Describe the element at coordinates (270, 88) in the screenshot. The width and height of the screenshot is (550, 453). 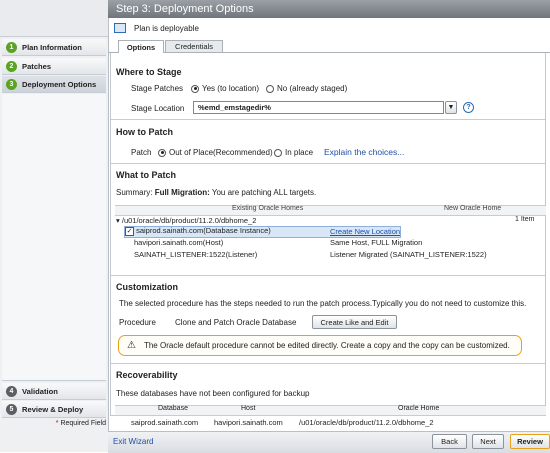
I see `stage-no-radio` at that location.